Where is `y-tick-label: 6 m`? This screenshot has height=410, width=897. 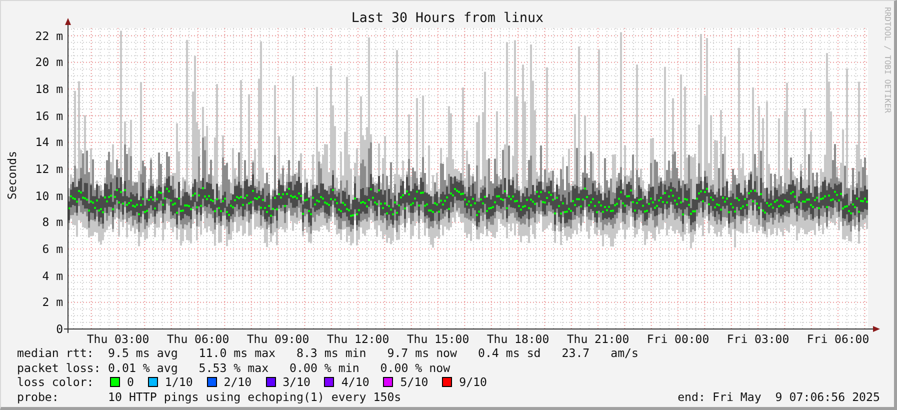
y-tick-label: 6 m is located at coordinates (52, 249).